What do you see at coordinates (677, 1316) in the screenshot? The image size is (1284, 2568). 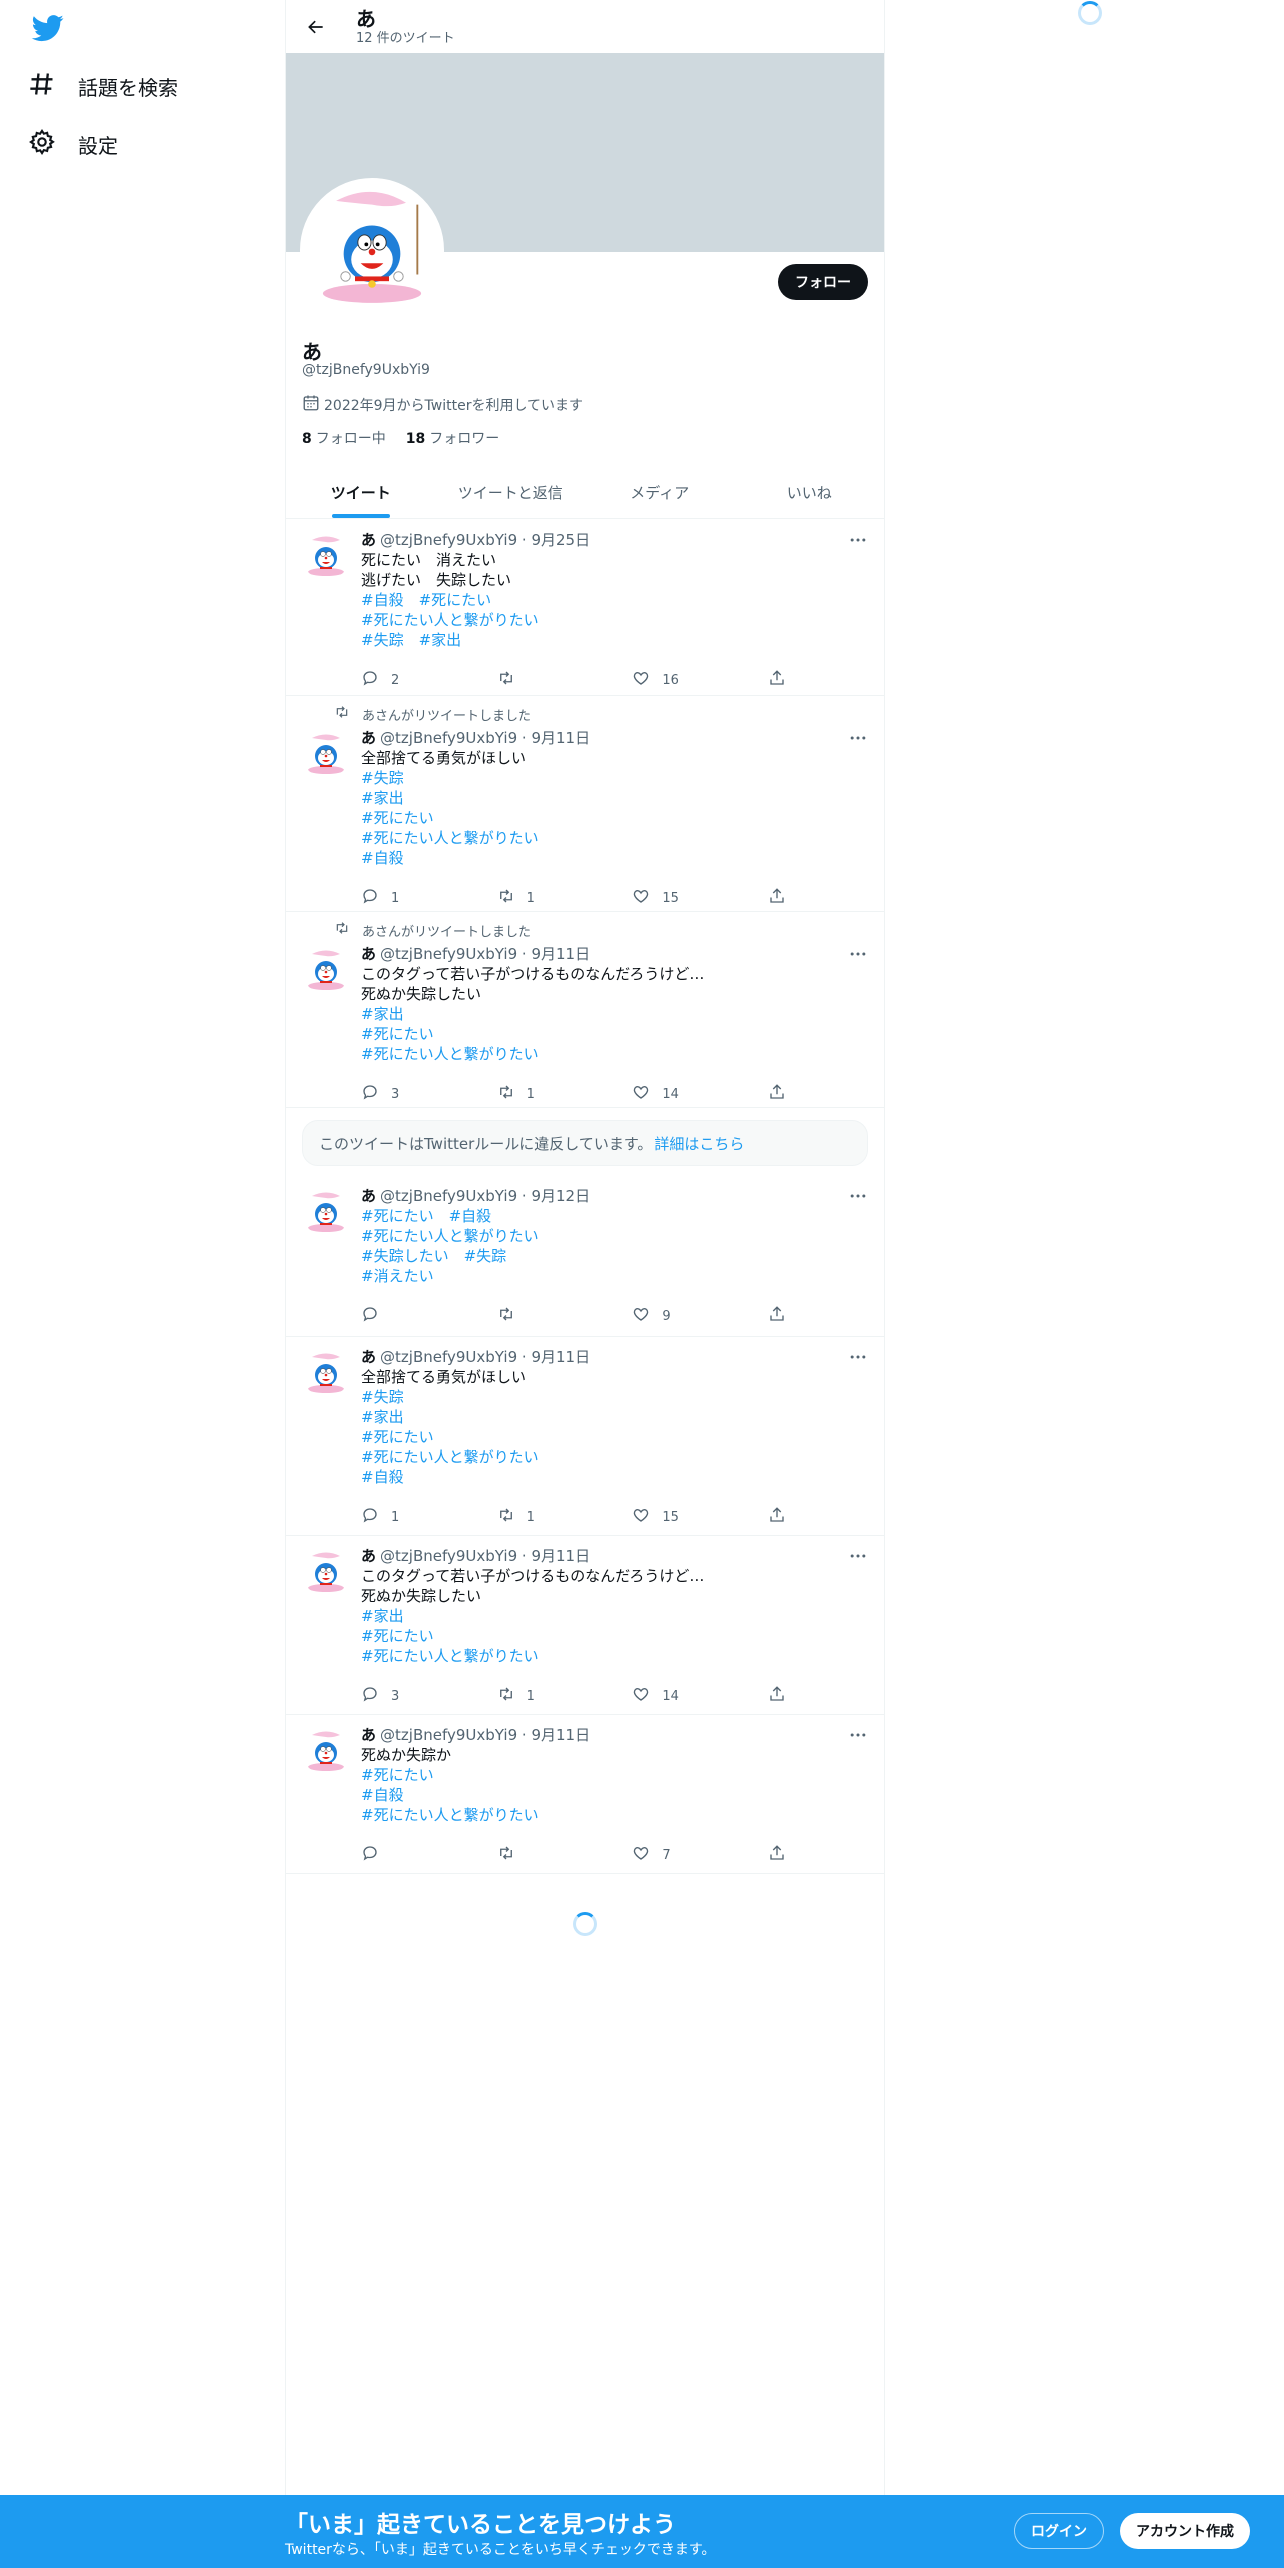 I see `like-button: 9` at bounding box center [677, 1316].